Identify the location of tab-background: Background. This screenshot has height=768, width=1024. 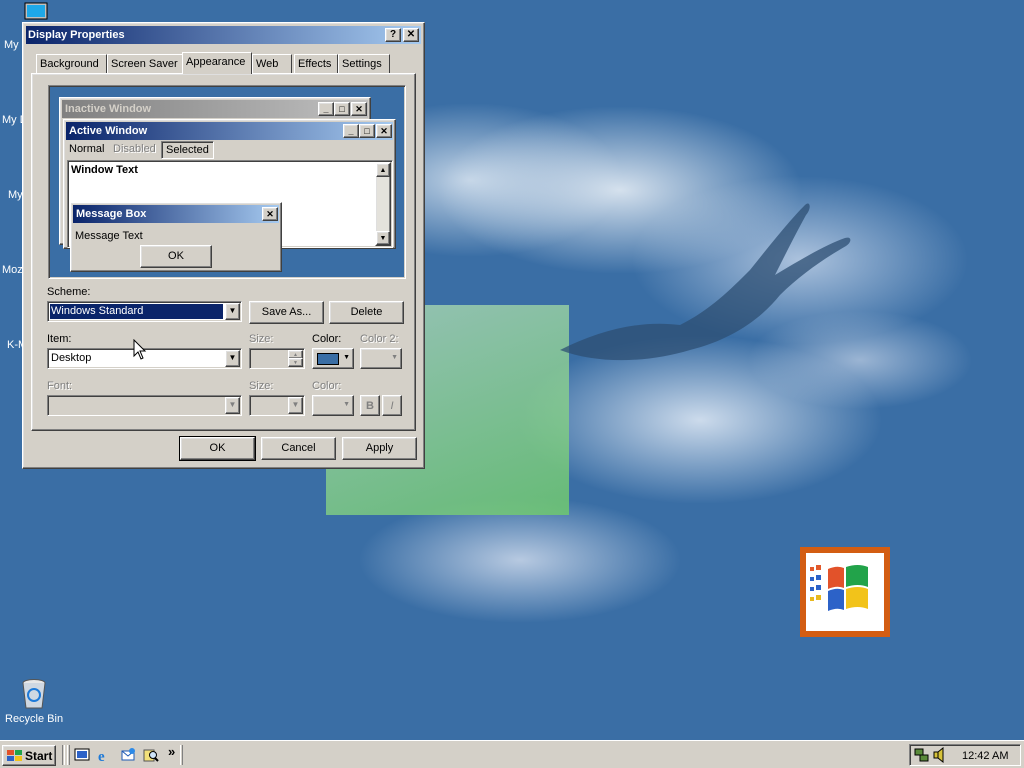
(71, 63).